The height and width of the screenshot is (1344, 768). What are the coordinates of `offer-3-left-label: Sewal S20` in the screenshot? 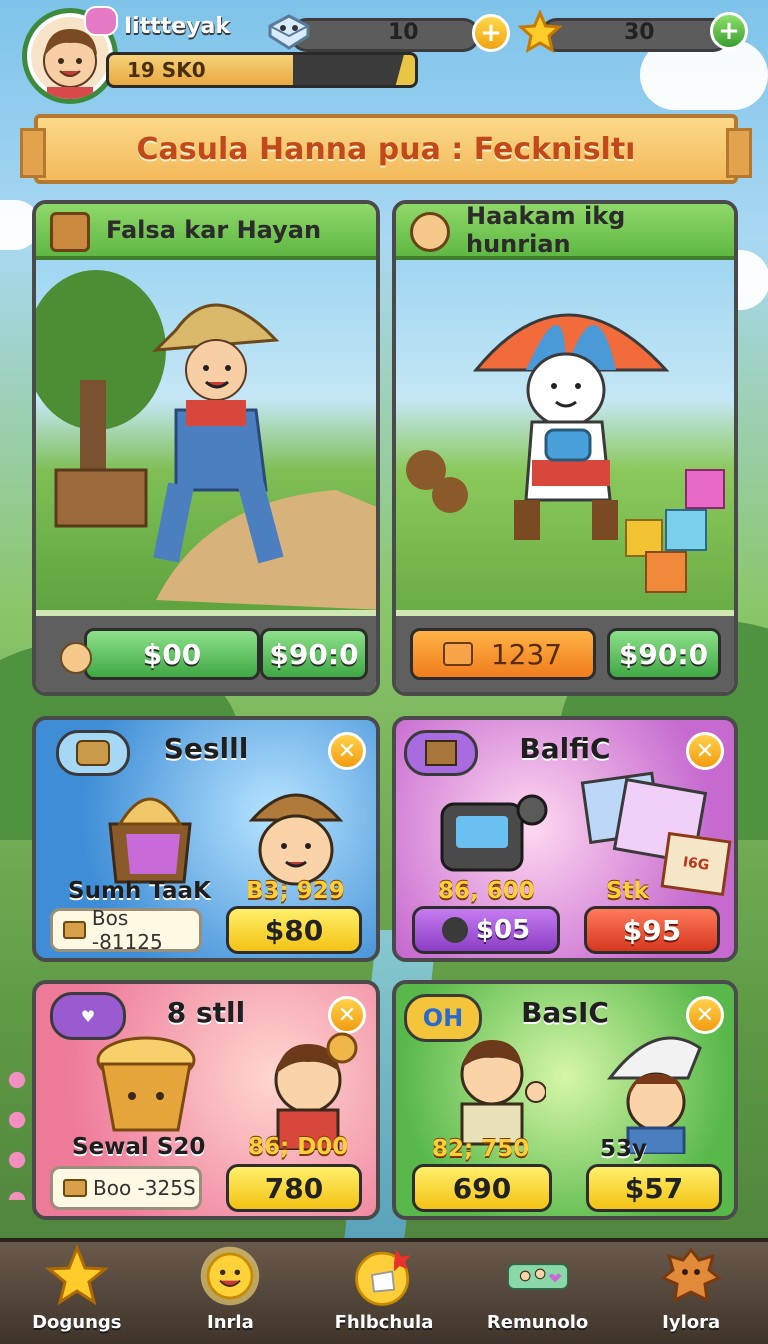 It's located at (139, 1147).